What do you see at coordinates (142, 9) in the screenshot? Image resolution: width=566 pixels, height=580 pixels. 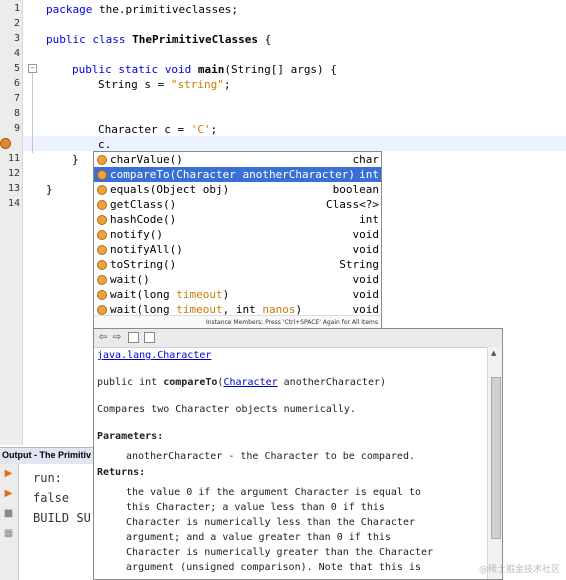 I see `code-line: package the.primitiveclasses;` at bounding box center [142, 9].